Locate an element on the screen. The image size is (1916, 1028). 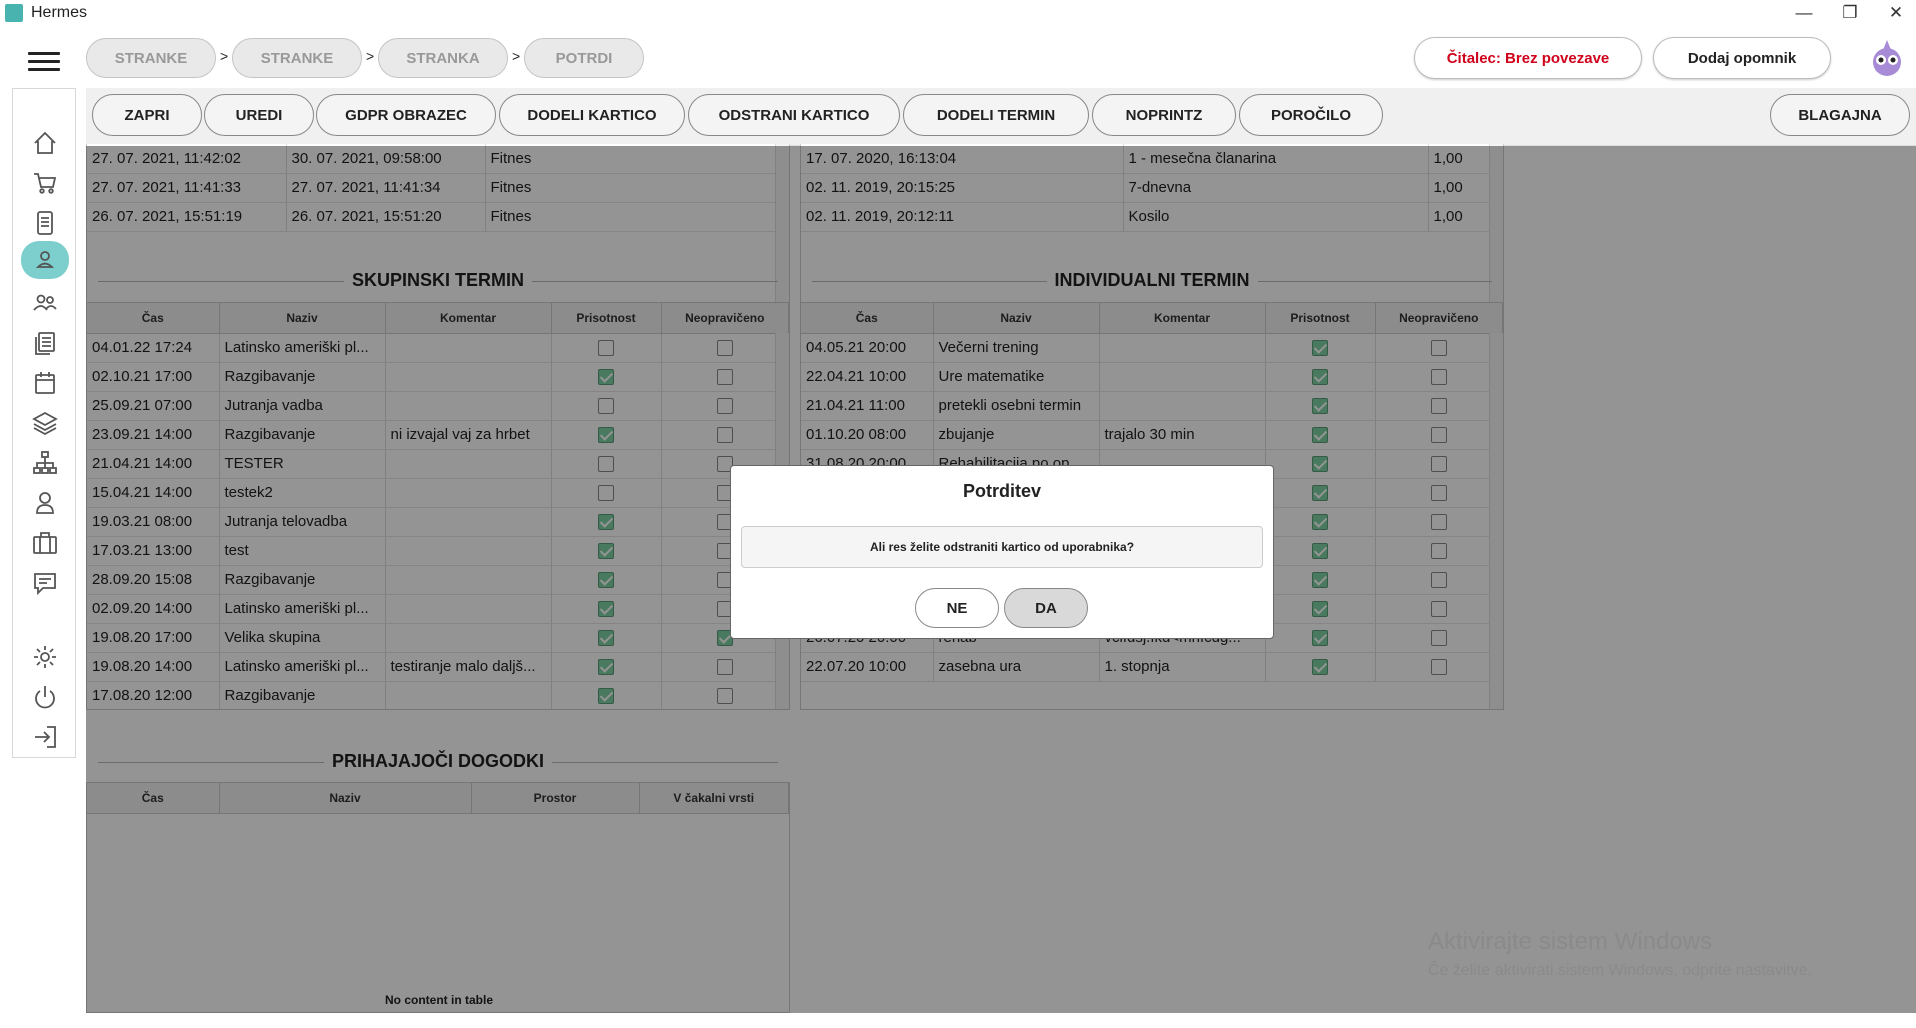
user-icon is located at coordinates (45, 260).